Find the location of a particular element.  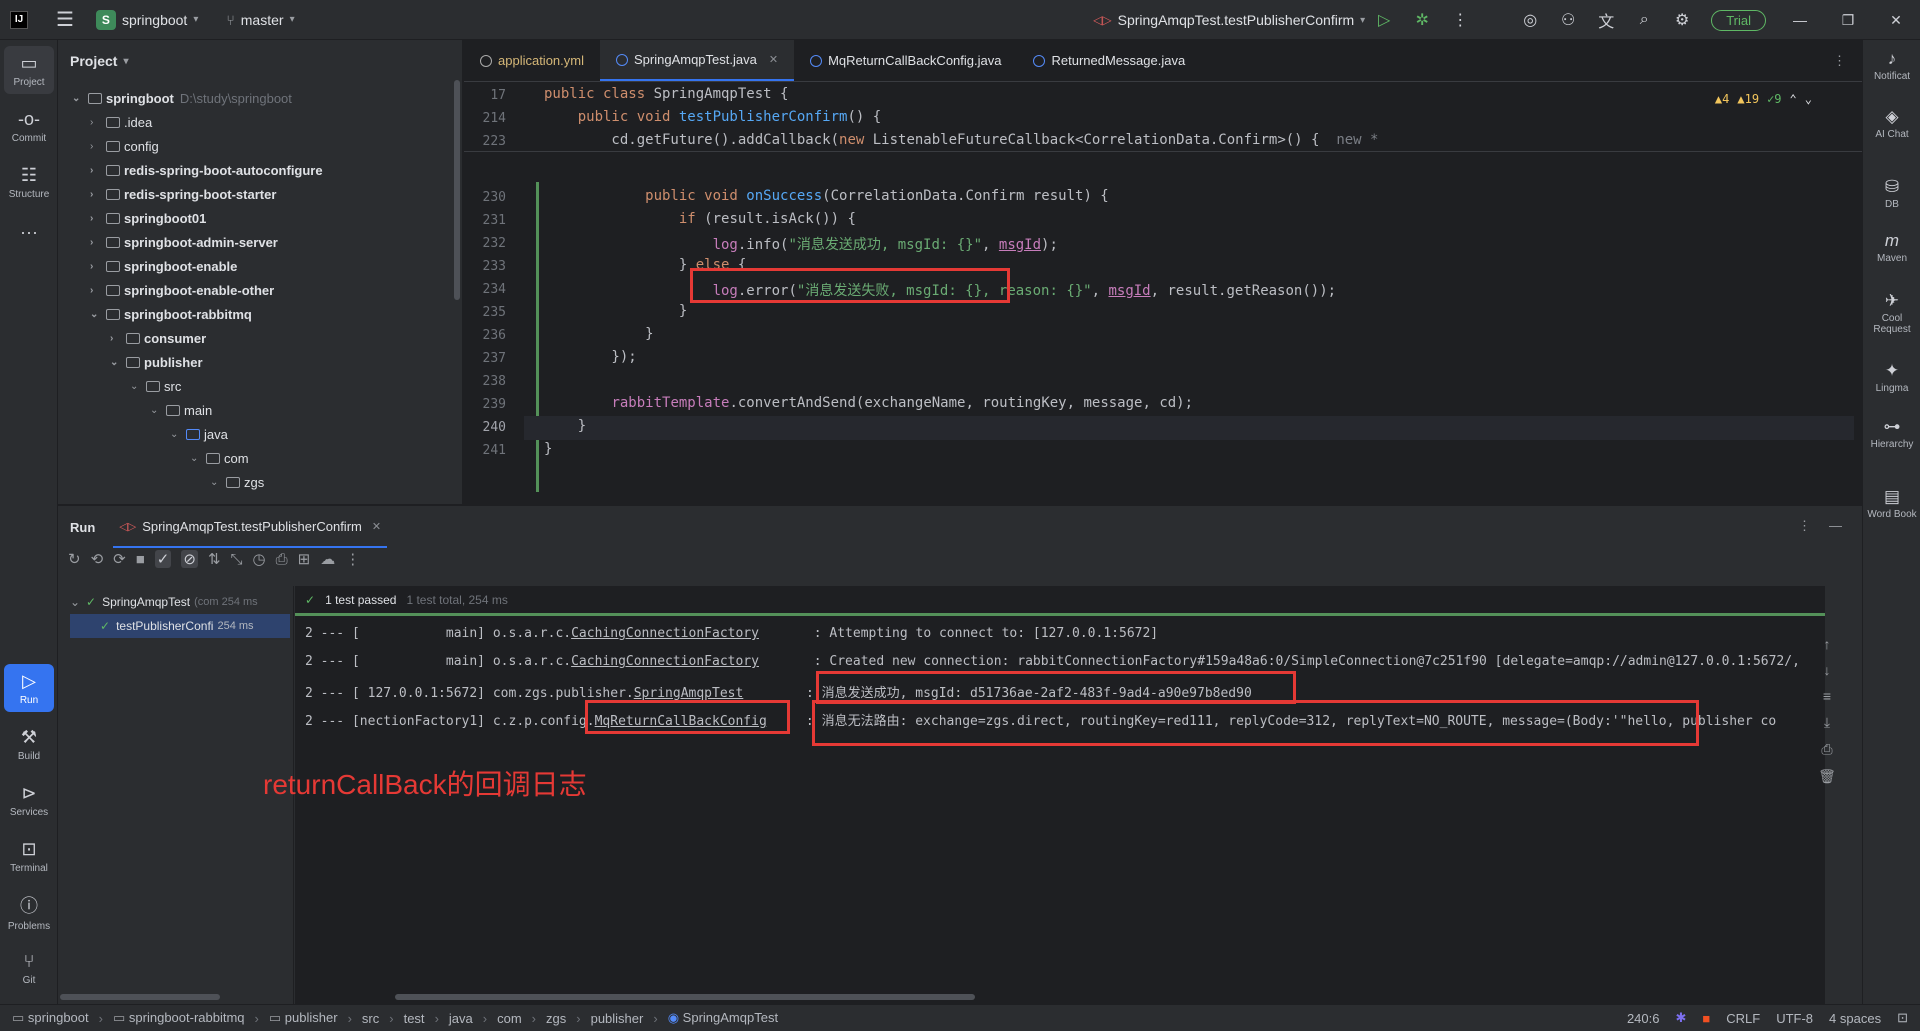

tool-git: ⑂ Git is located at coordinates (29, 968).